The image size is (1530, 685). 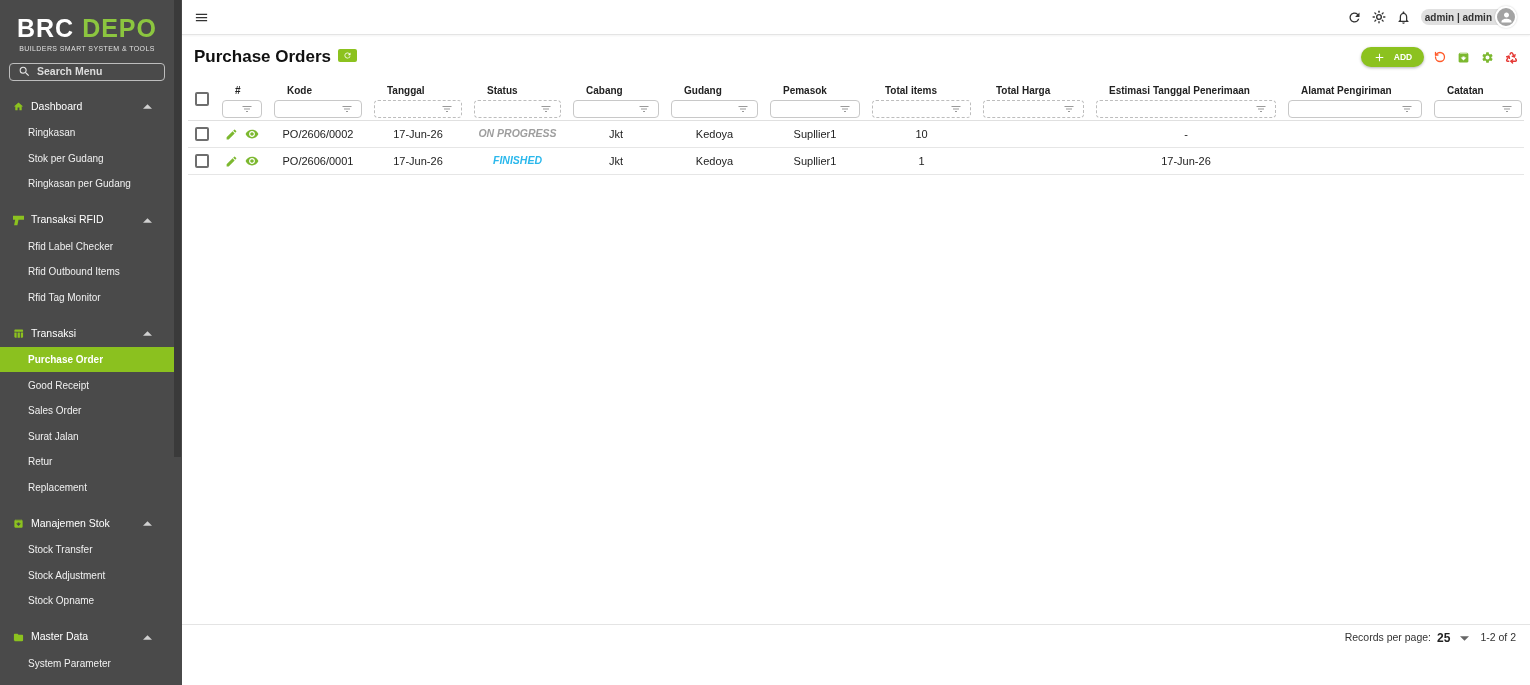 I want to click on refresh-icon, so click(x=347, y=55).